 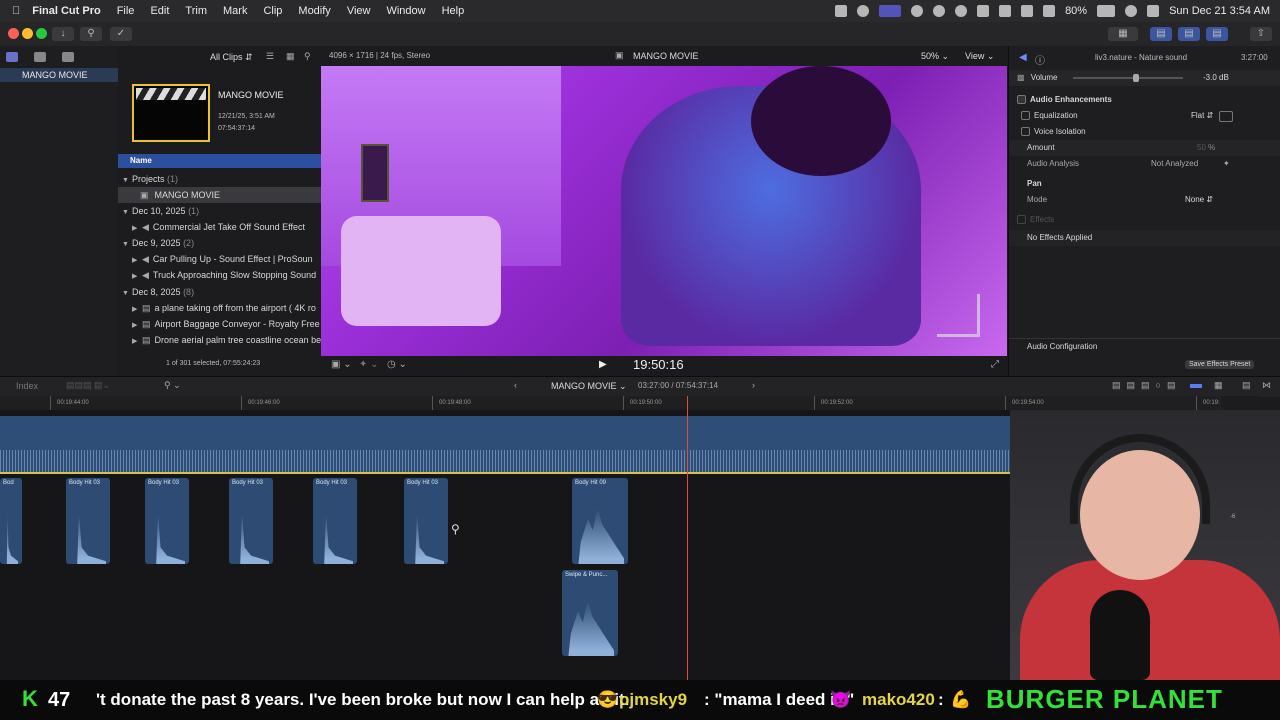 I want to click on play-button: ▶, so click(x=603, y=364).